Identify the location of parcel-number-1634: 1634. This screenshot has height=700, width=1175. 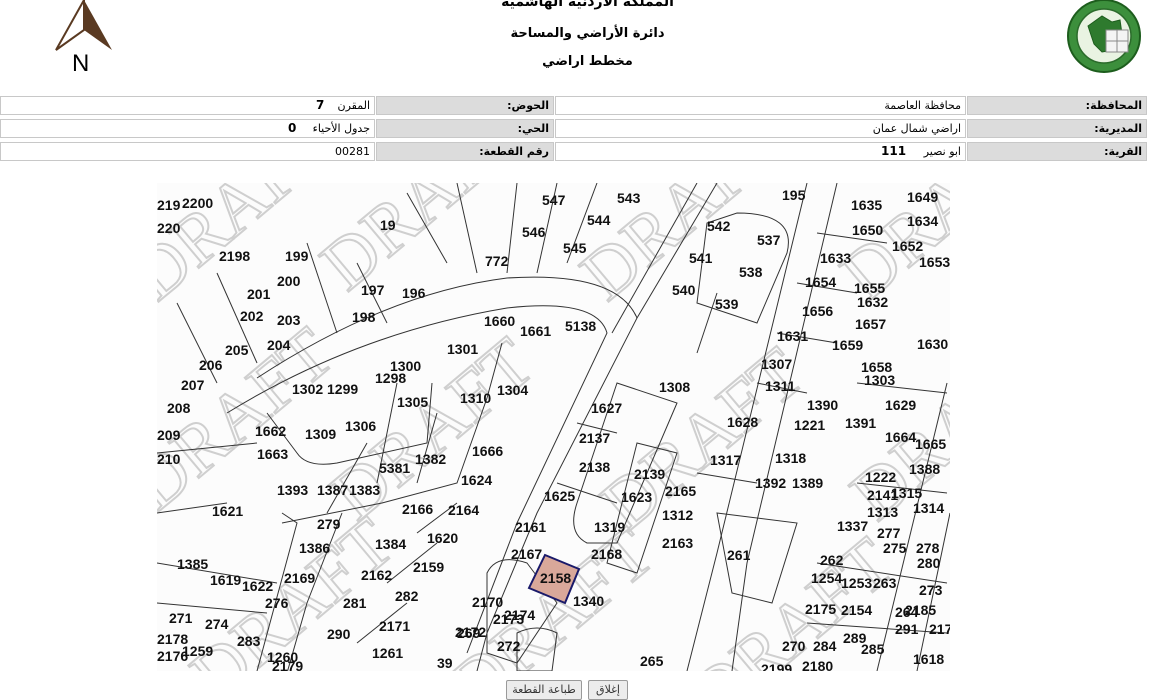
(922, 221).